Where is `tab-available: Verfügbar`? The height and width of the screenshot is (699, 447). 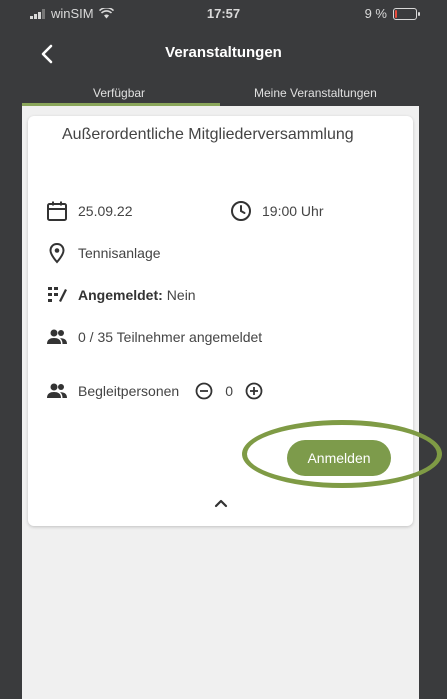
tab-available: Verfügbar is located at coordinates (119, 93).